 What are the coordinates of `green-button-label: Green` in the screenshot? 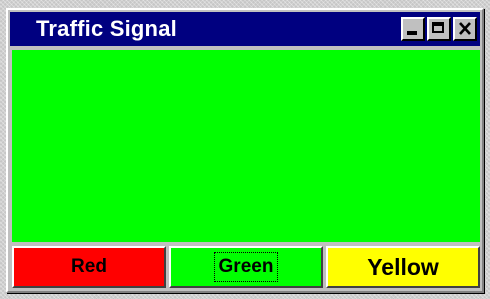 It's located at (246, 266).